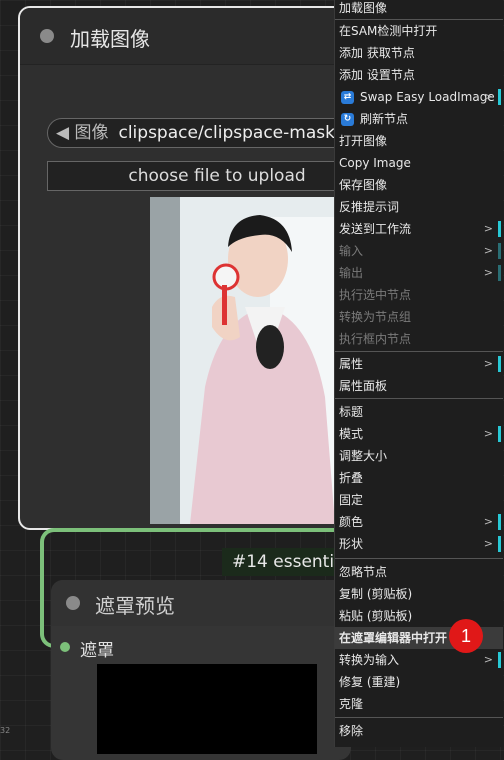  Describe the element at coordinates (419, 317) in the screenshot. I see `menu-item-convert-to-group: 转换为节点组` at that location.